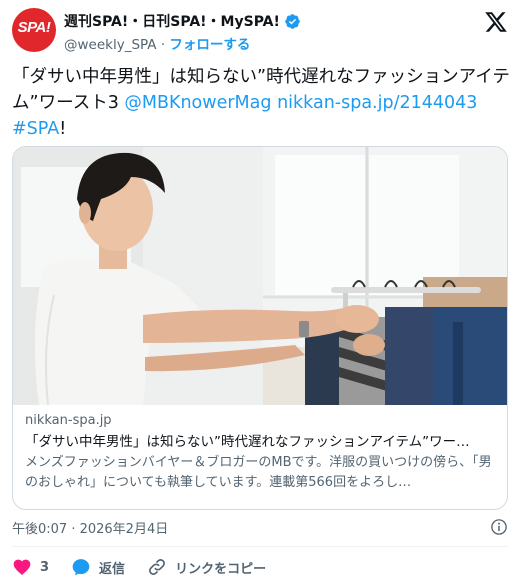 This screenshot has height=584, width=520. Describe the element at coordinates (22, 567) in the screenshot. I see `heart-icon` at that location.